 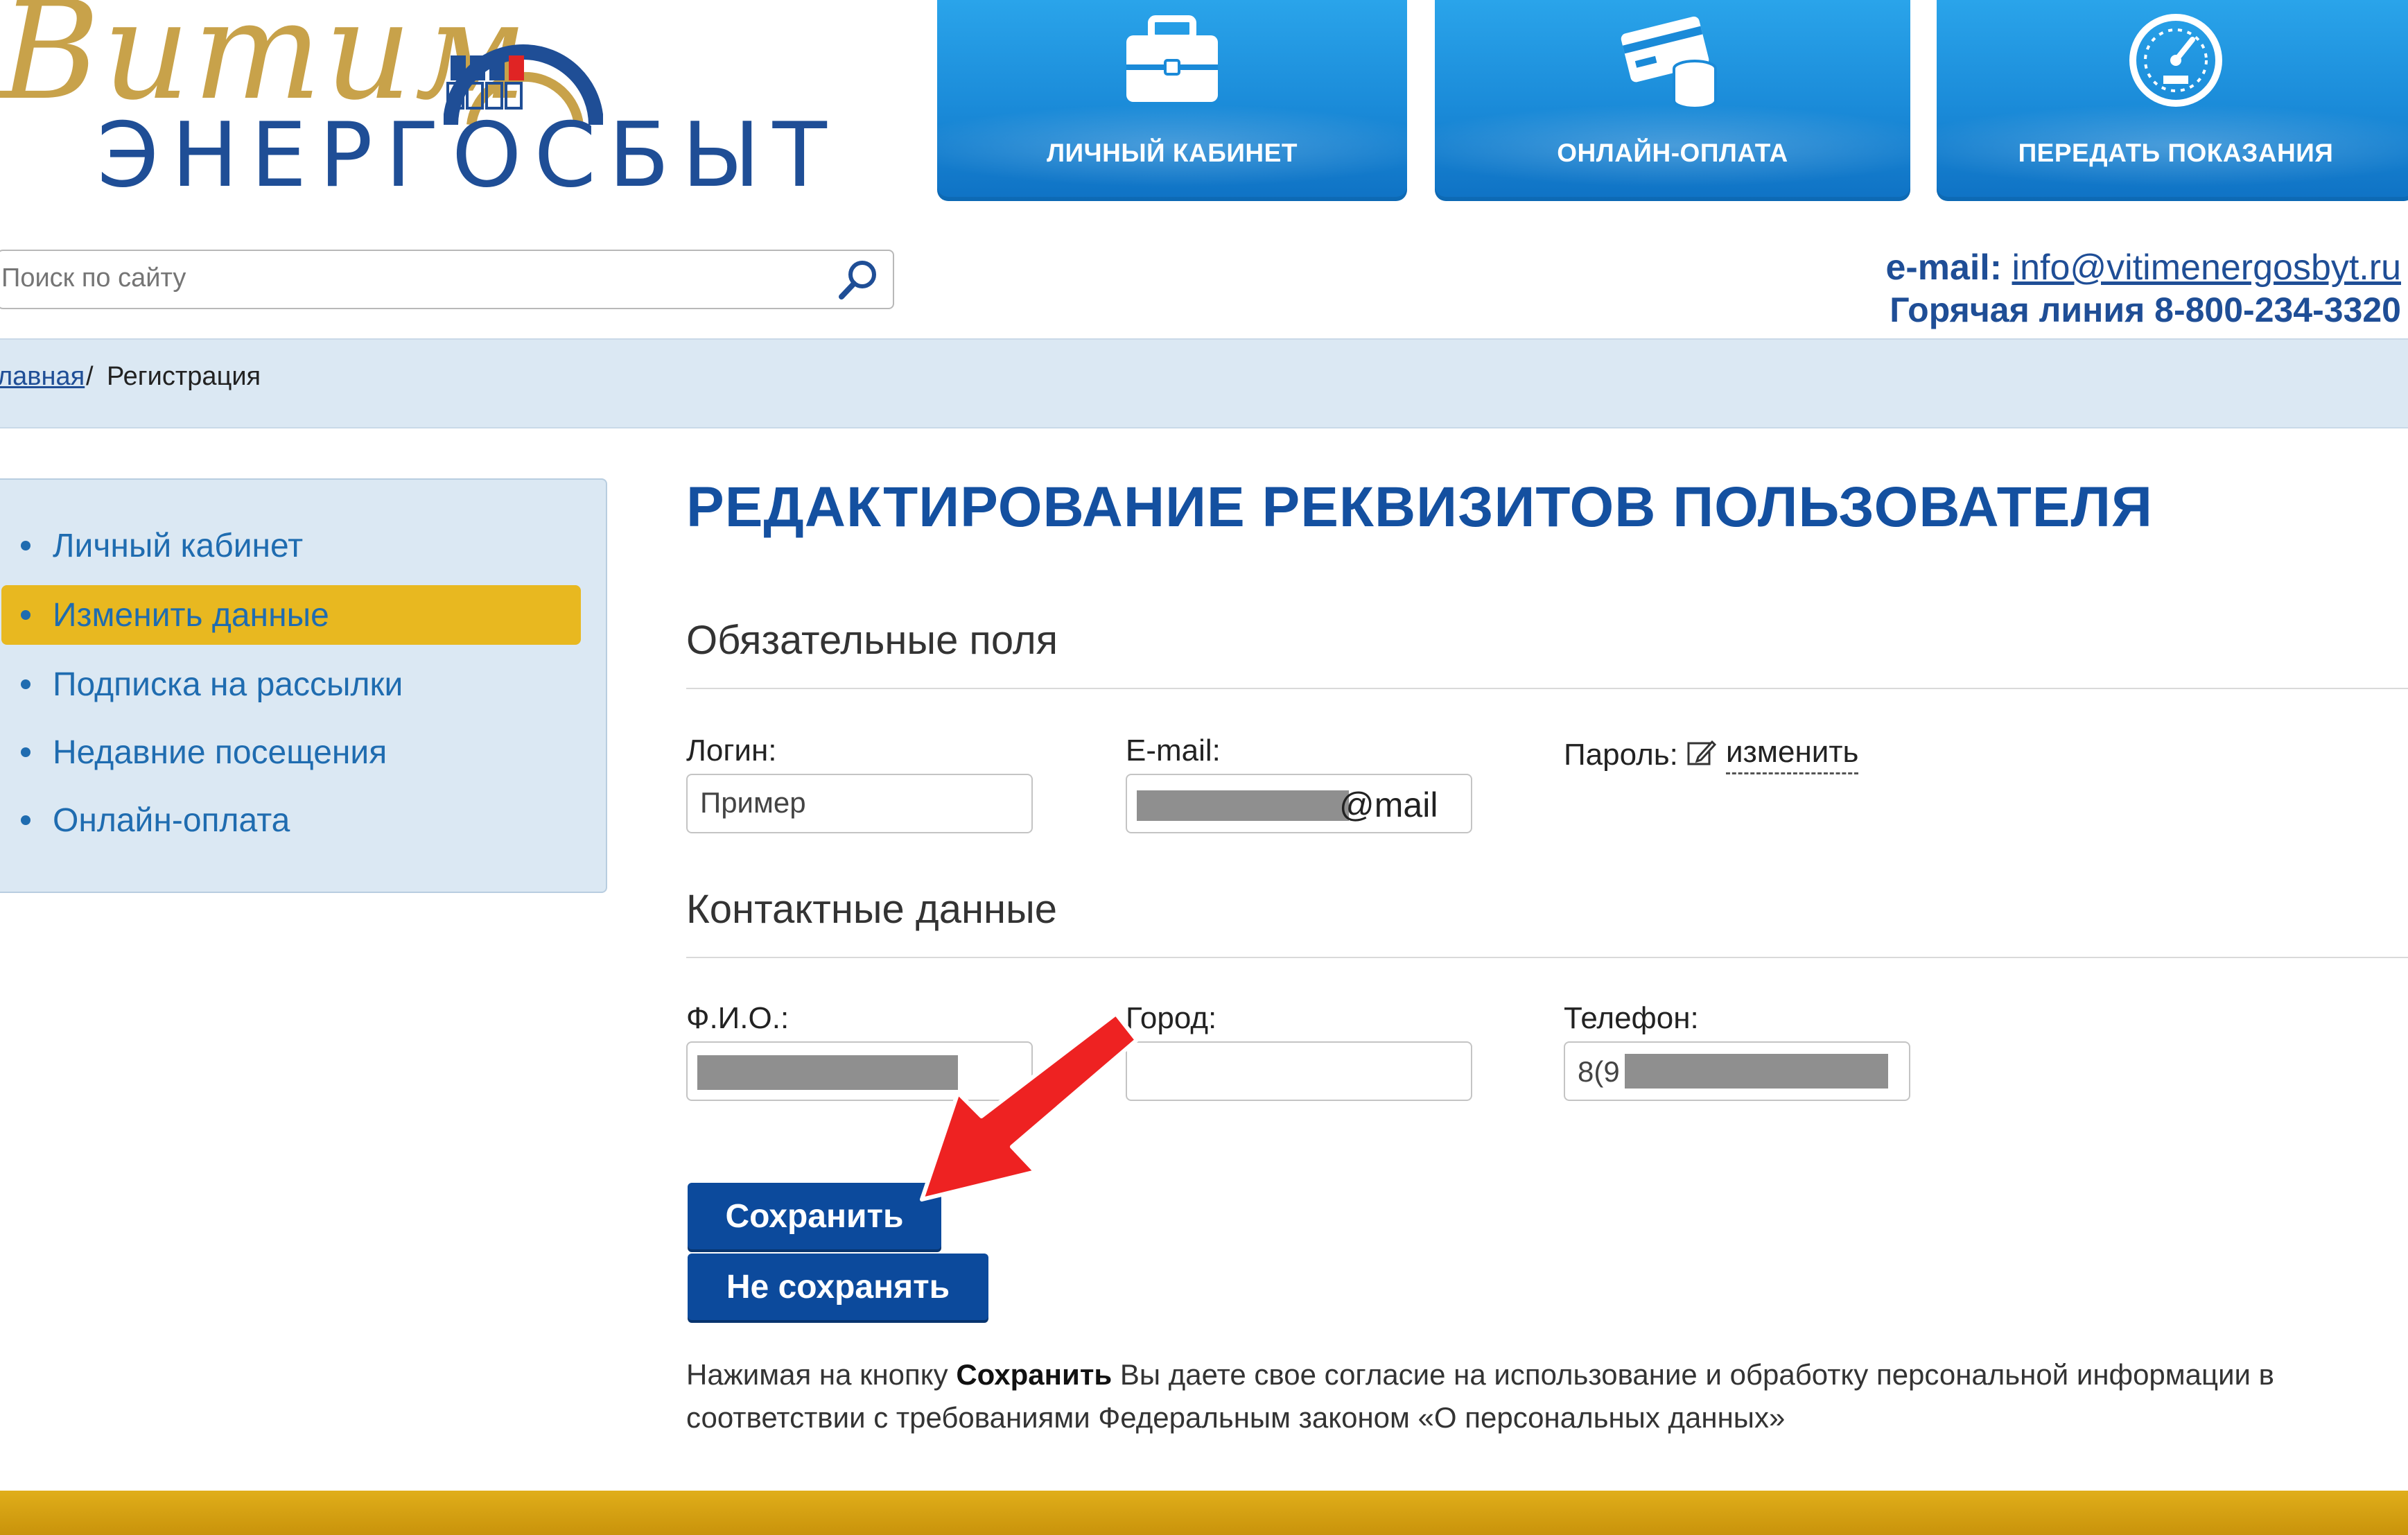 What do you see at coordinates (1388, 805) in the screenshot?
I see `email-value-suffix: @mail` at bounding box center [1388, 805].